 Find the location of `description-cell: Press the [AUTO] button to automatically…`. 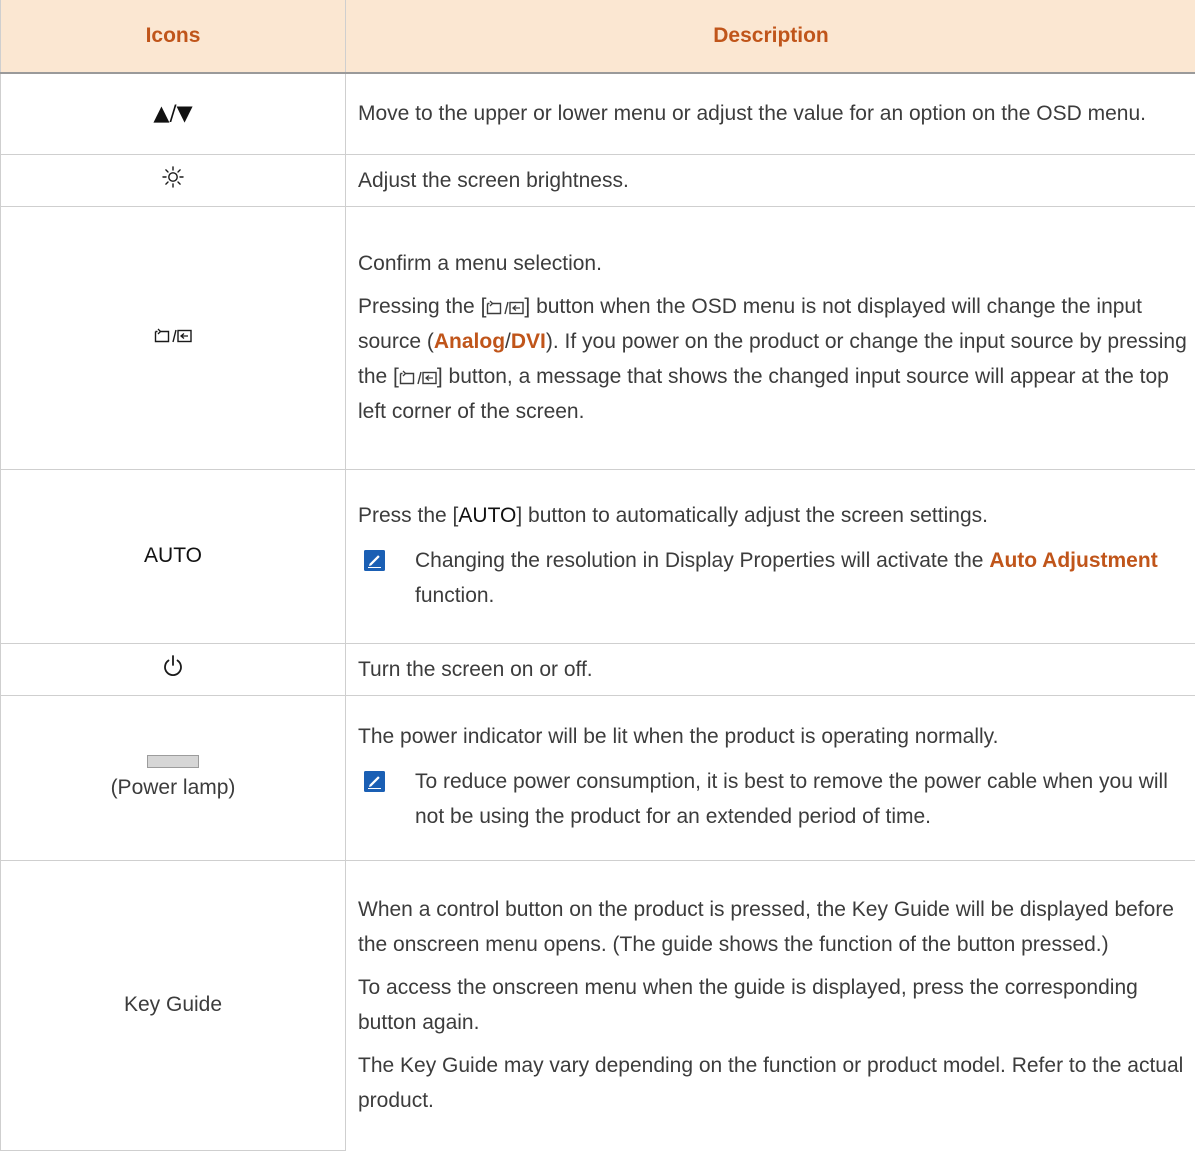

description-cell: Press the [AUTO] button to automatically… is located at coordinates (770, 556).